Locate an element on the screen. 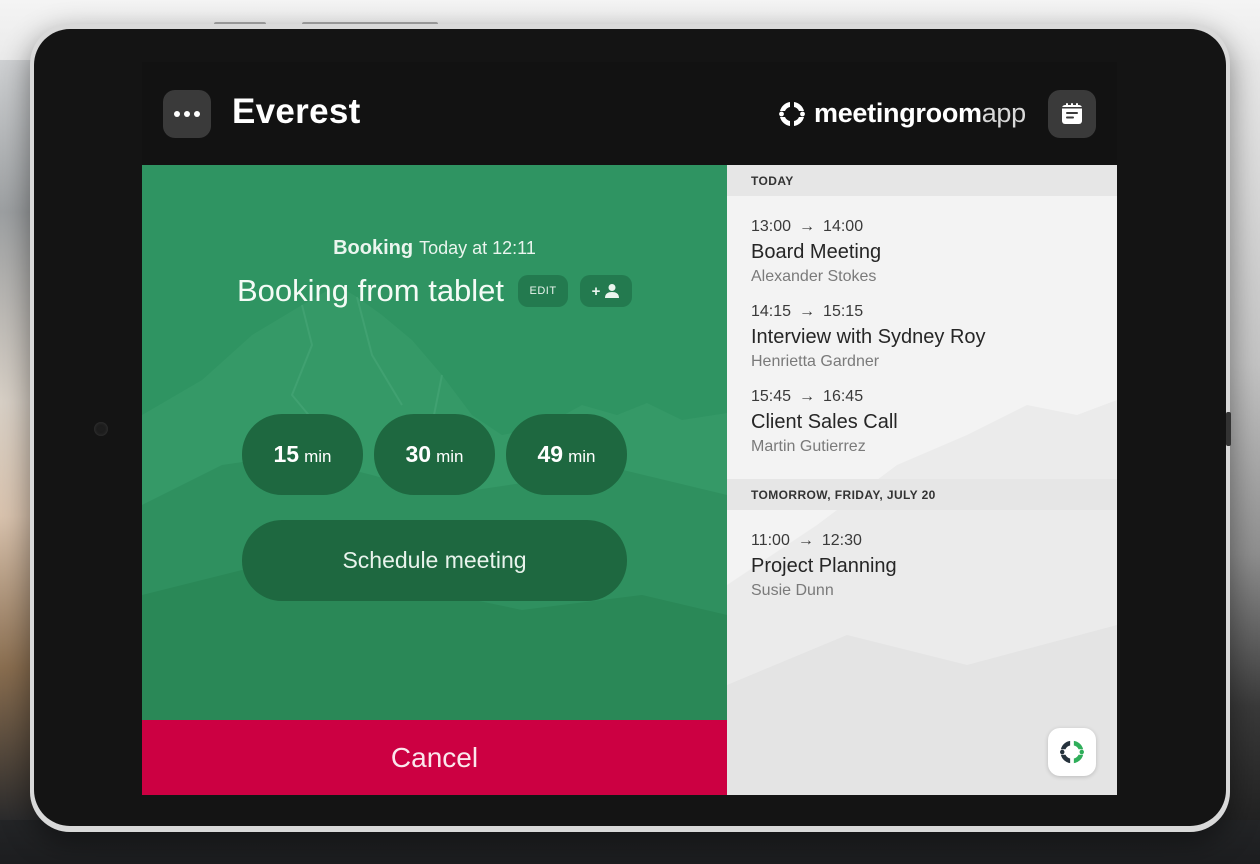 The height and width of the screenshot is (864, 1260). add-person-icon is located at coordinates (612, 291).